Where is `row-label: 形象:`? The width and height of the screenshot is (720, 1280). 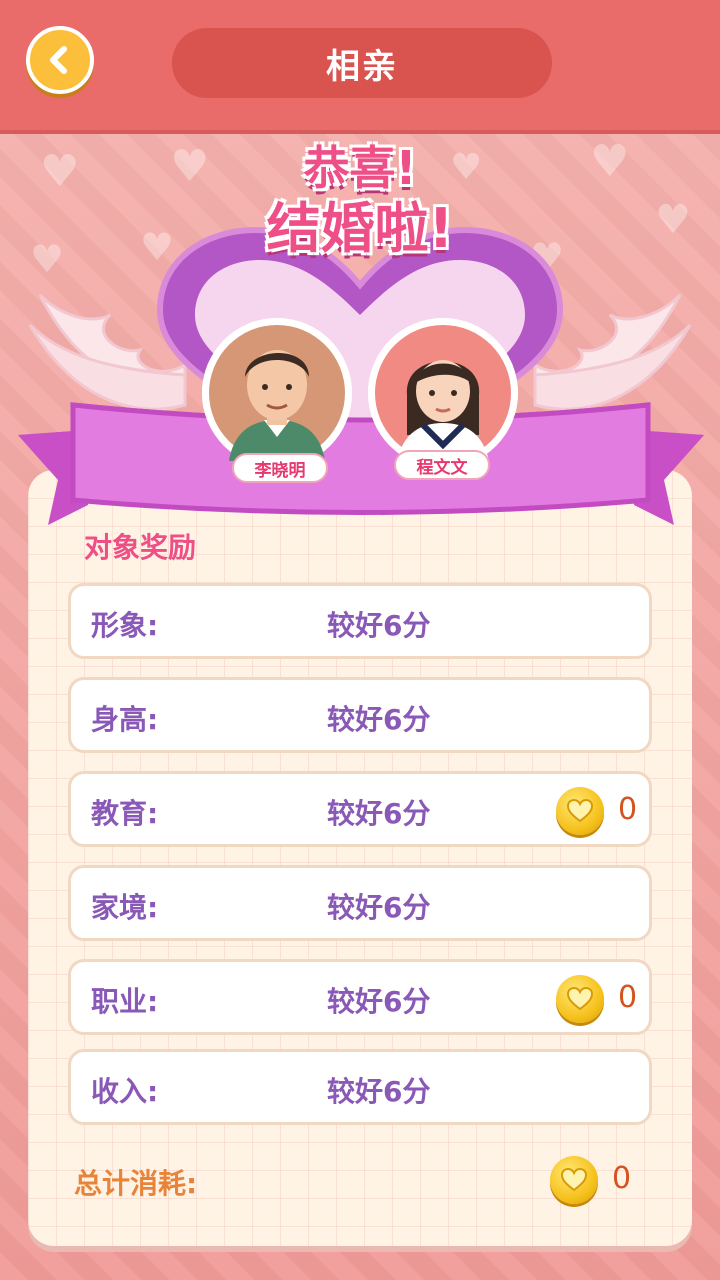
row-label: 形象: is located at coordinates (125, 625).